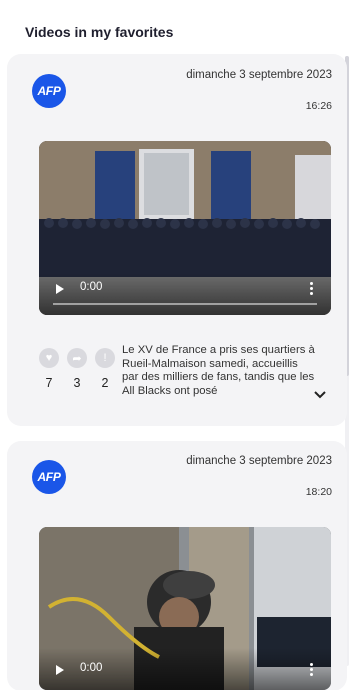 The width and height of the screenshot is (358, 690). I want to click on alert-icon: !, so click(105, 358).